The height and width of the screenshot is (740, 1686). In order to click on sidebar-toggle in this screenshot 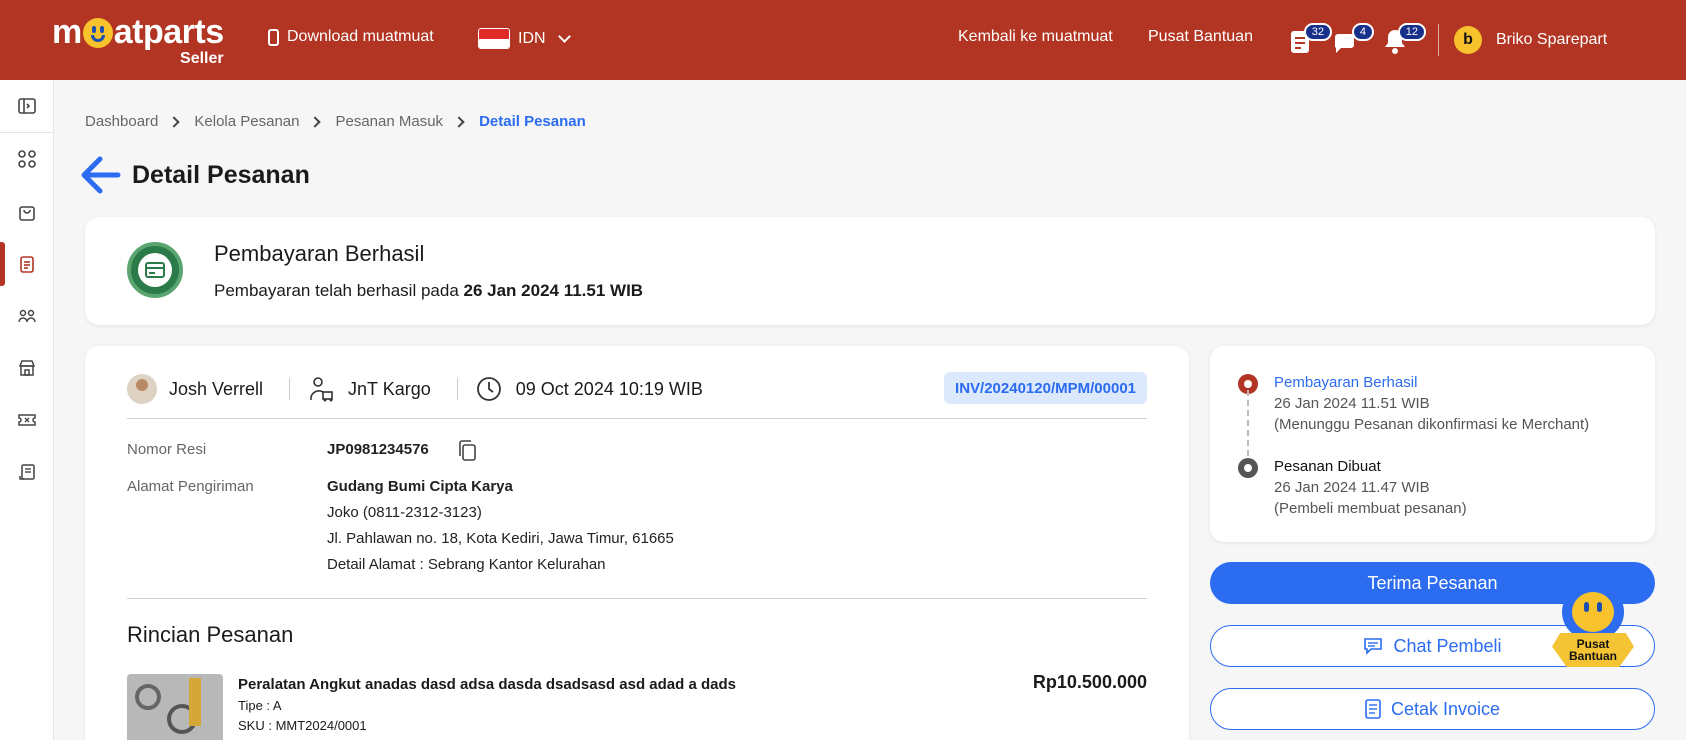, I will do `click(27, 106)`.